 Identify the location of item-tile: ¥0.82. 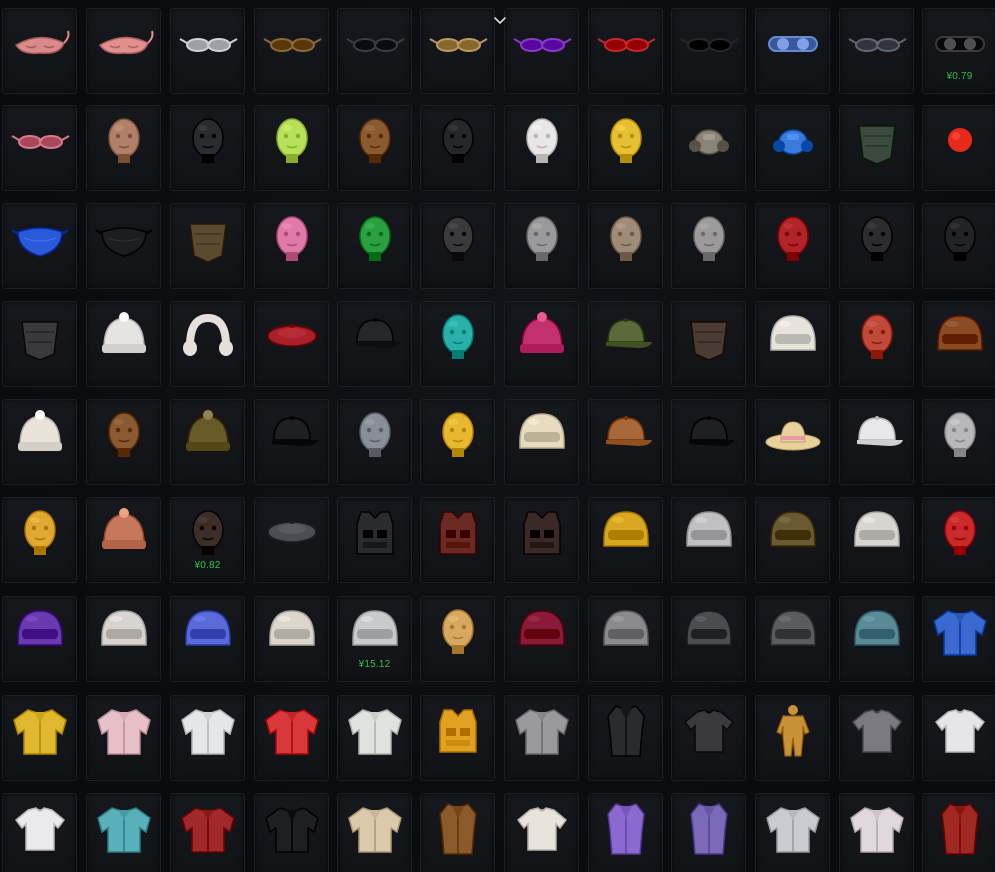
(207, 540).